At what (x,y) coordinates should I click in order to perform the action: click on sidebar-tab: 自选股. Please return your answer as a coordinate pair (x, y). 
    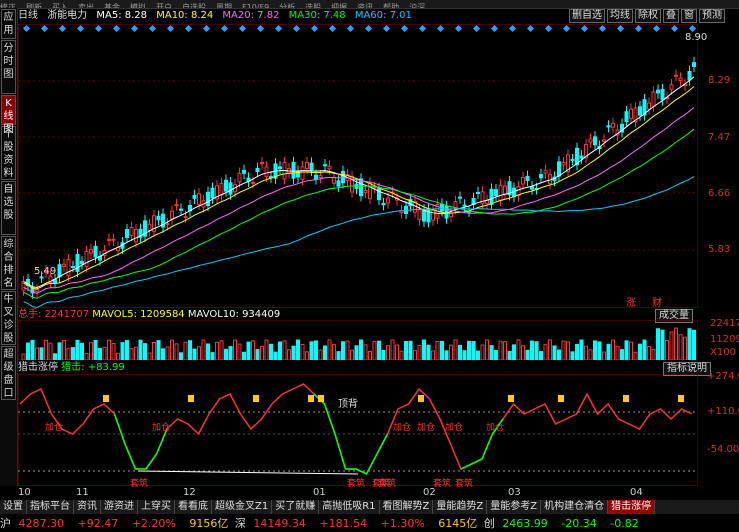
    Looking at the image, I should click on (8, 208).